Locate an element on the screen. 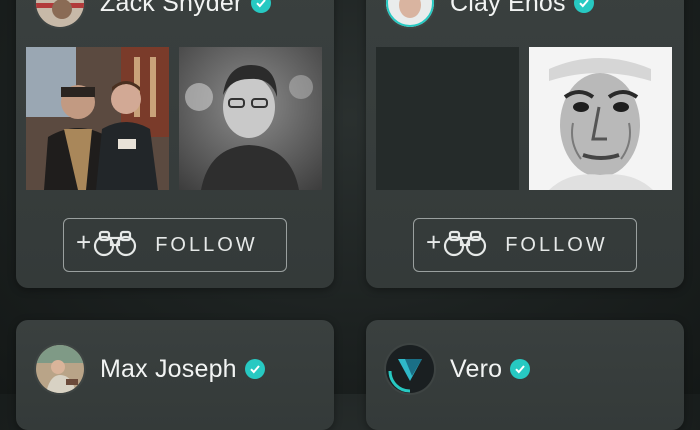 Image resolution: width=700 pixels, height=430 pixels. profile-header: Max Joseph is located at coordinates (149, 369).